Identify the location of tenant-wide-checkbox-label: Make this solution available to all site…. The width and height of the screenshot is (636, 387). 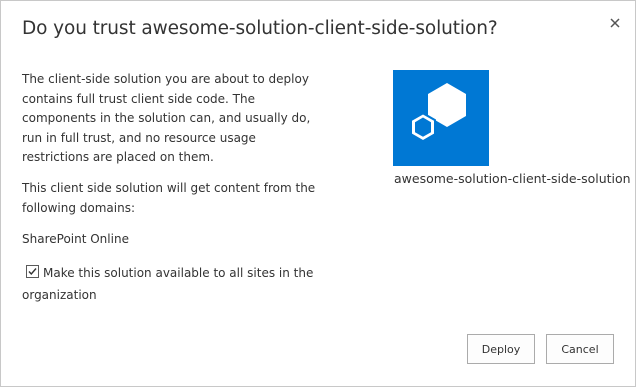
(172, 284).